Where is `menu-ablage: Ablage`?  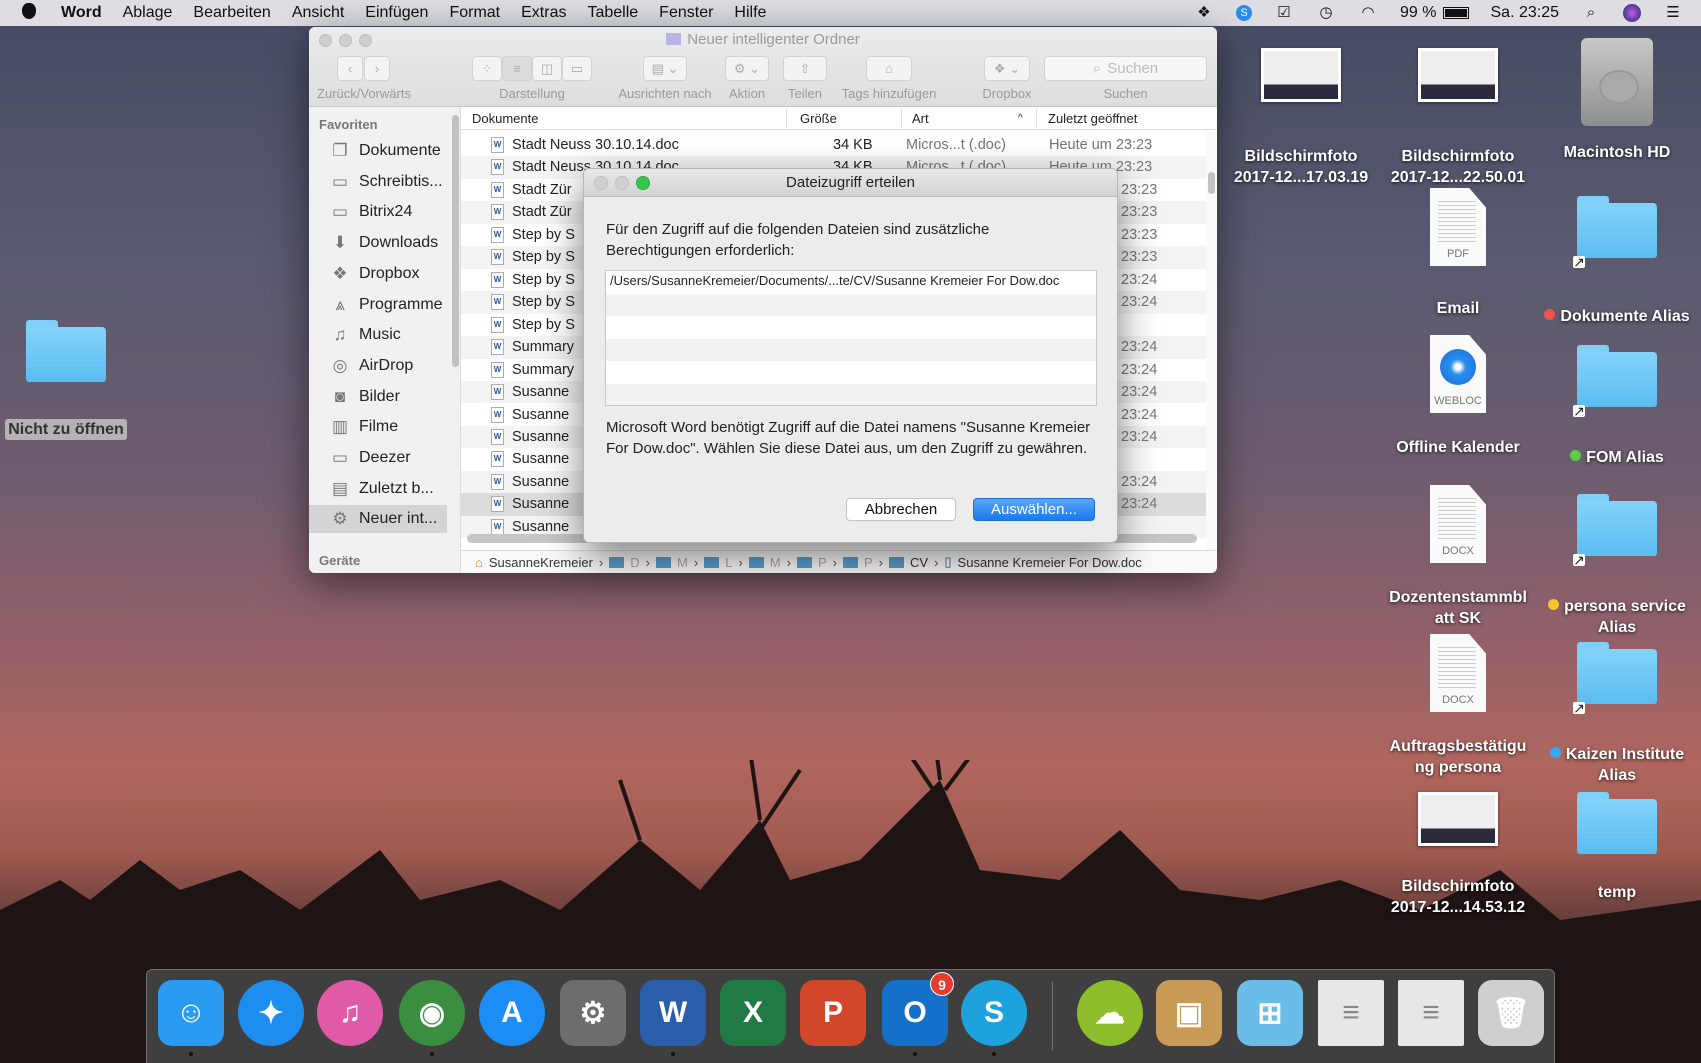
menu-ablage: Ablage is located at coordinates (148, 13).